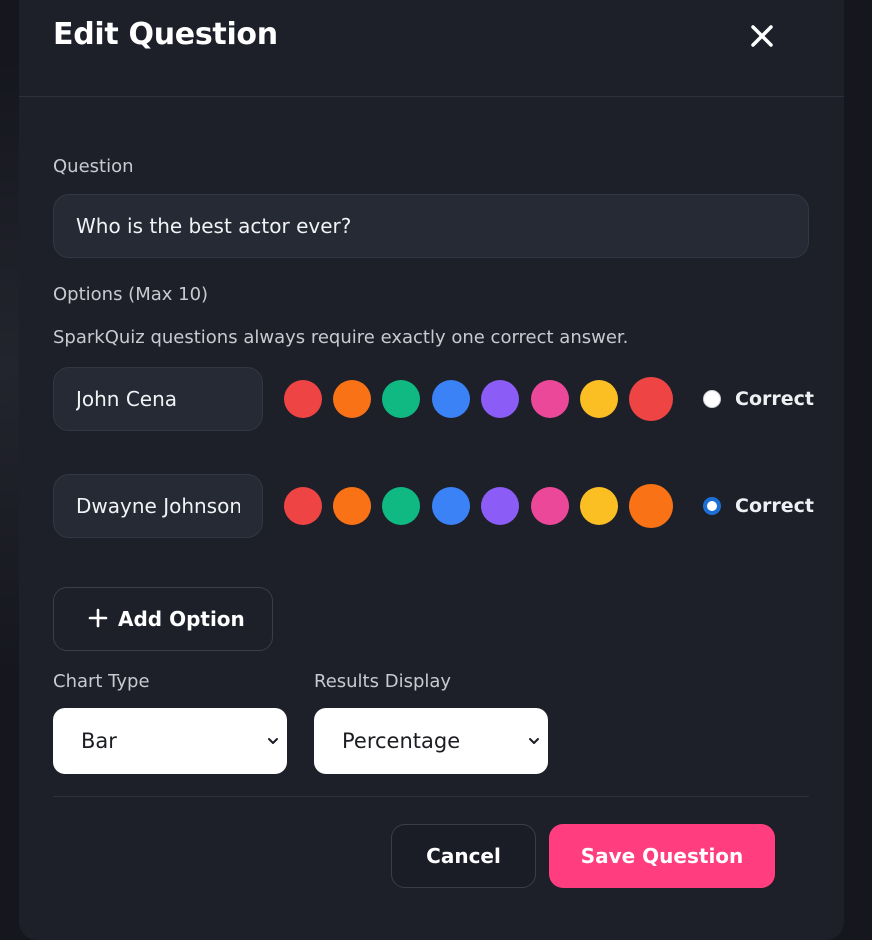 This screenshot has width=872, height=940. Describe the element at coordinates (383, 681) in the screenshot. I see `results-display-label: Results Display` at that location.